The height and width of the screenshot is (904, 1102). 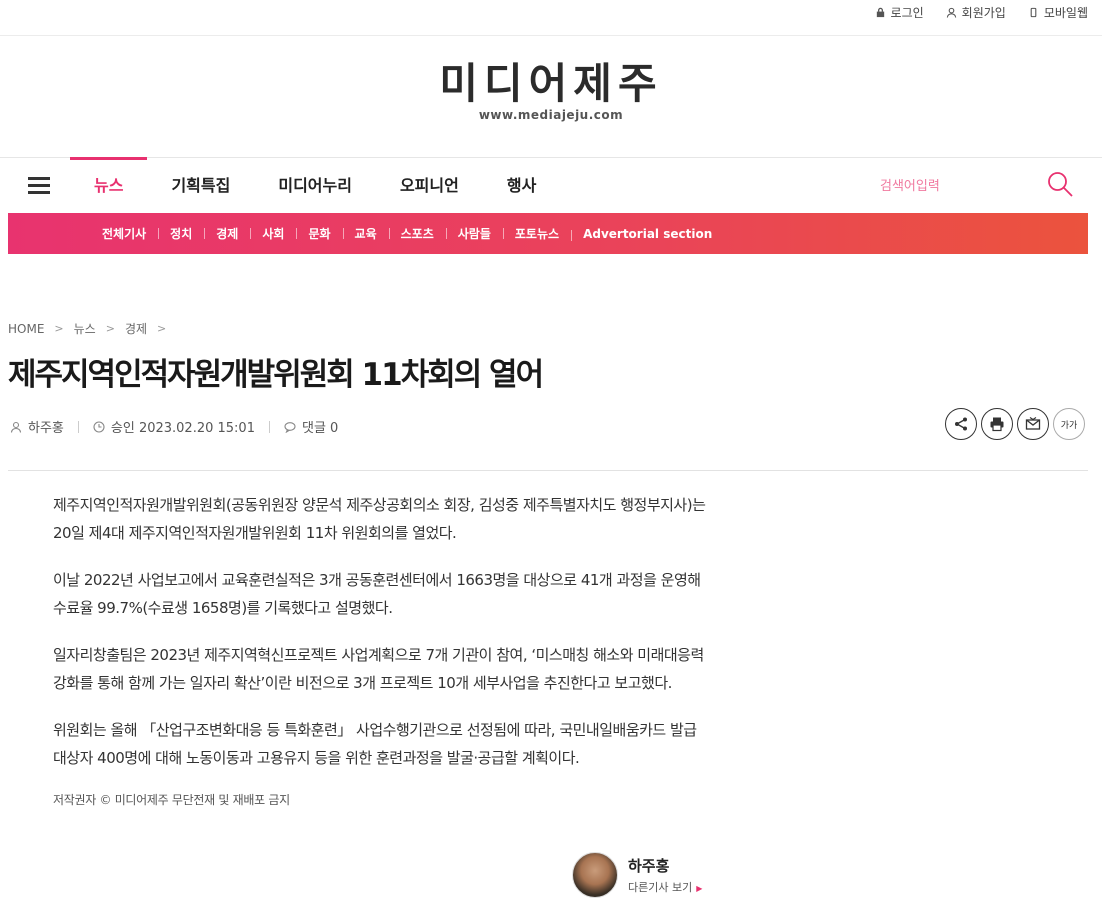 I want to click on mobile-web-link: 모바일웹, so click(x=1058, y=12).